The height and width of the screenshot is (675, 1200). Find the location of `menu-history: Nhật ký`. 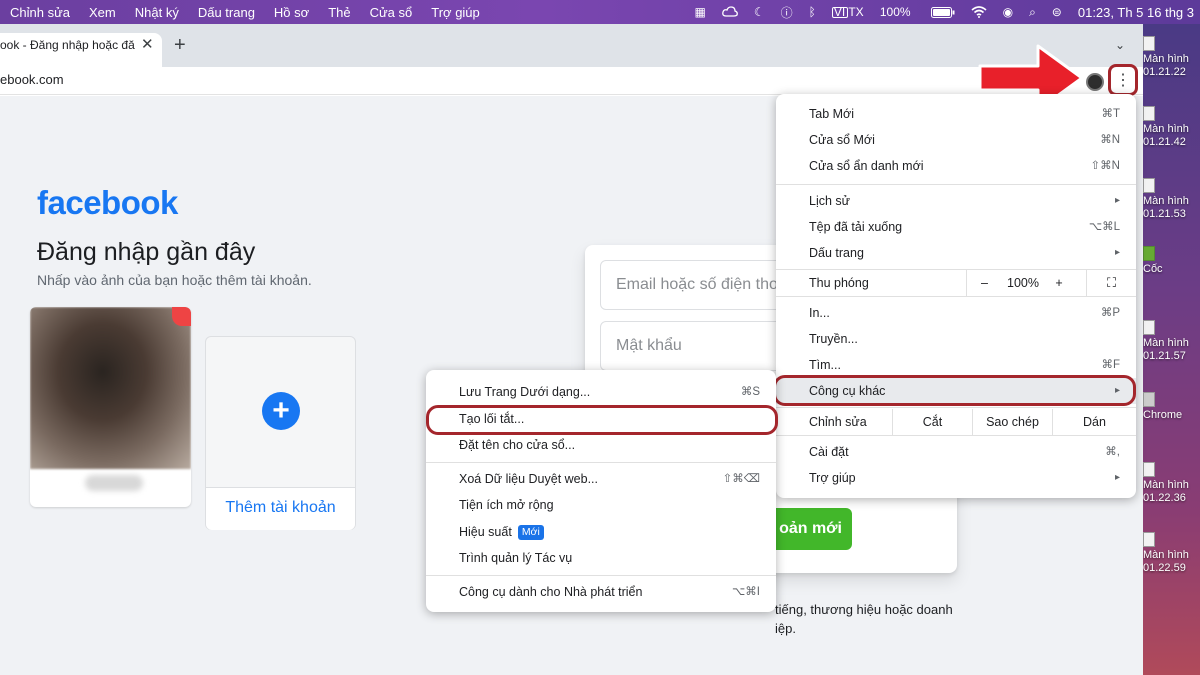

menu-history: Nhật ký is located at coordinates (157, 12).